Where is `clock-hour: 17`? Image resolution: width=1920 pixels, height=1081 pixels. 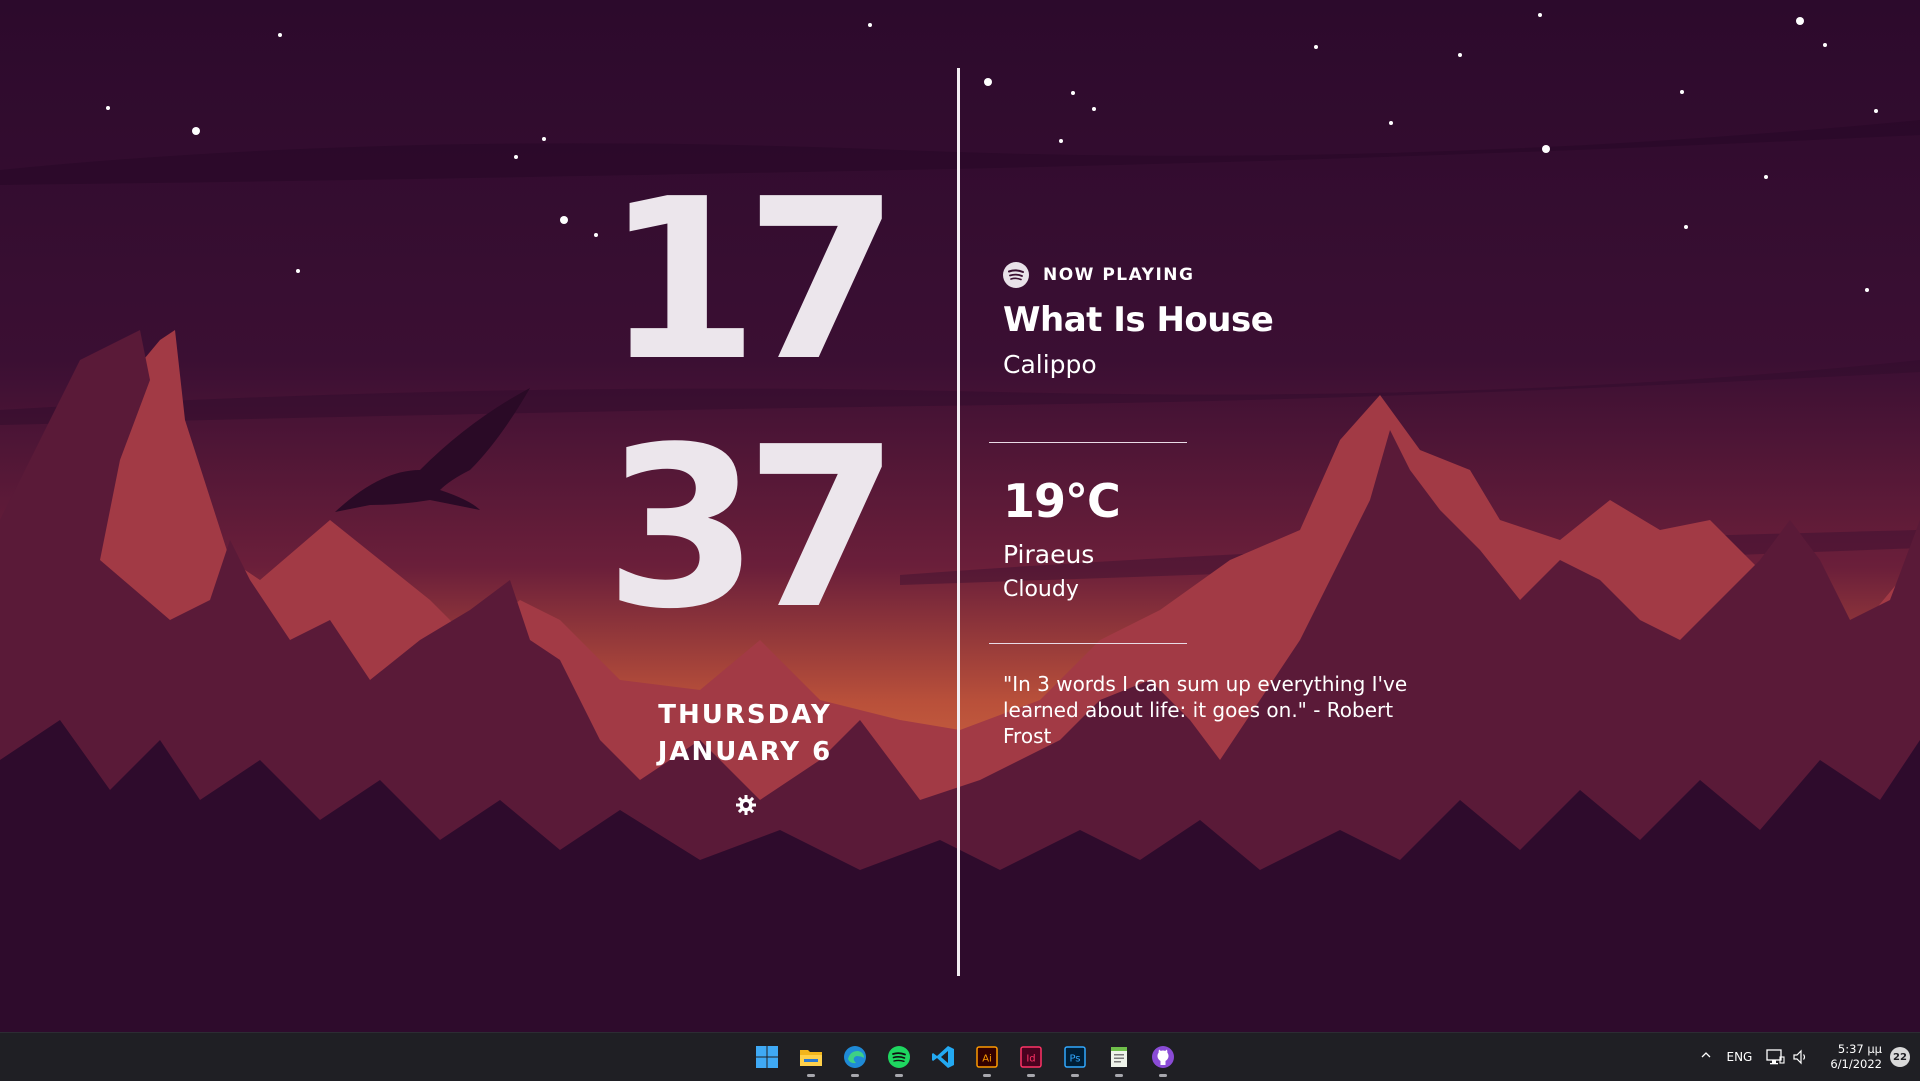
clock-hour: 17 is located at coordinates (752, 281).